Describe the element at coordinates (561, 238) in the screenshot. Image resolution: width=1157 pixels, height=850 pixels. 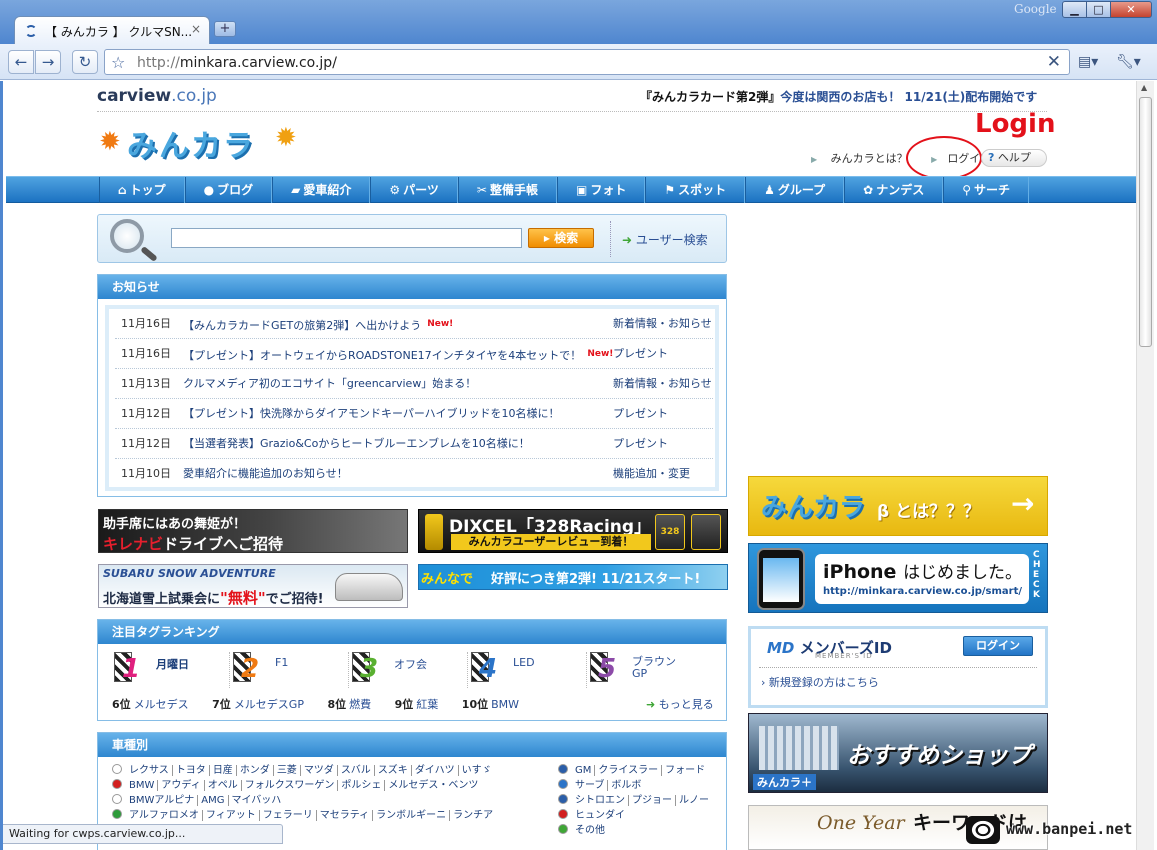
I see `search-button: ▸ 検索` at that location.